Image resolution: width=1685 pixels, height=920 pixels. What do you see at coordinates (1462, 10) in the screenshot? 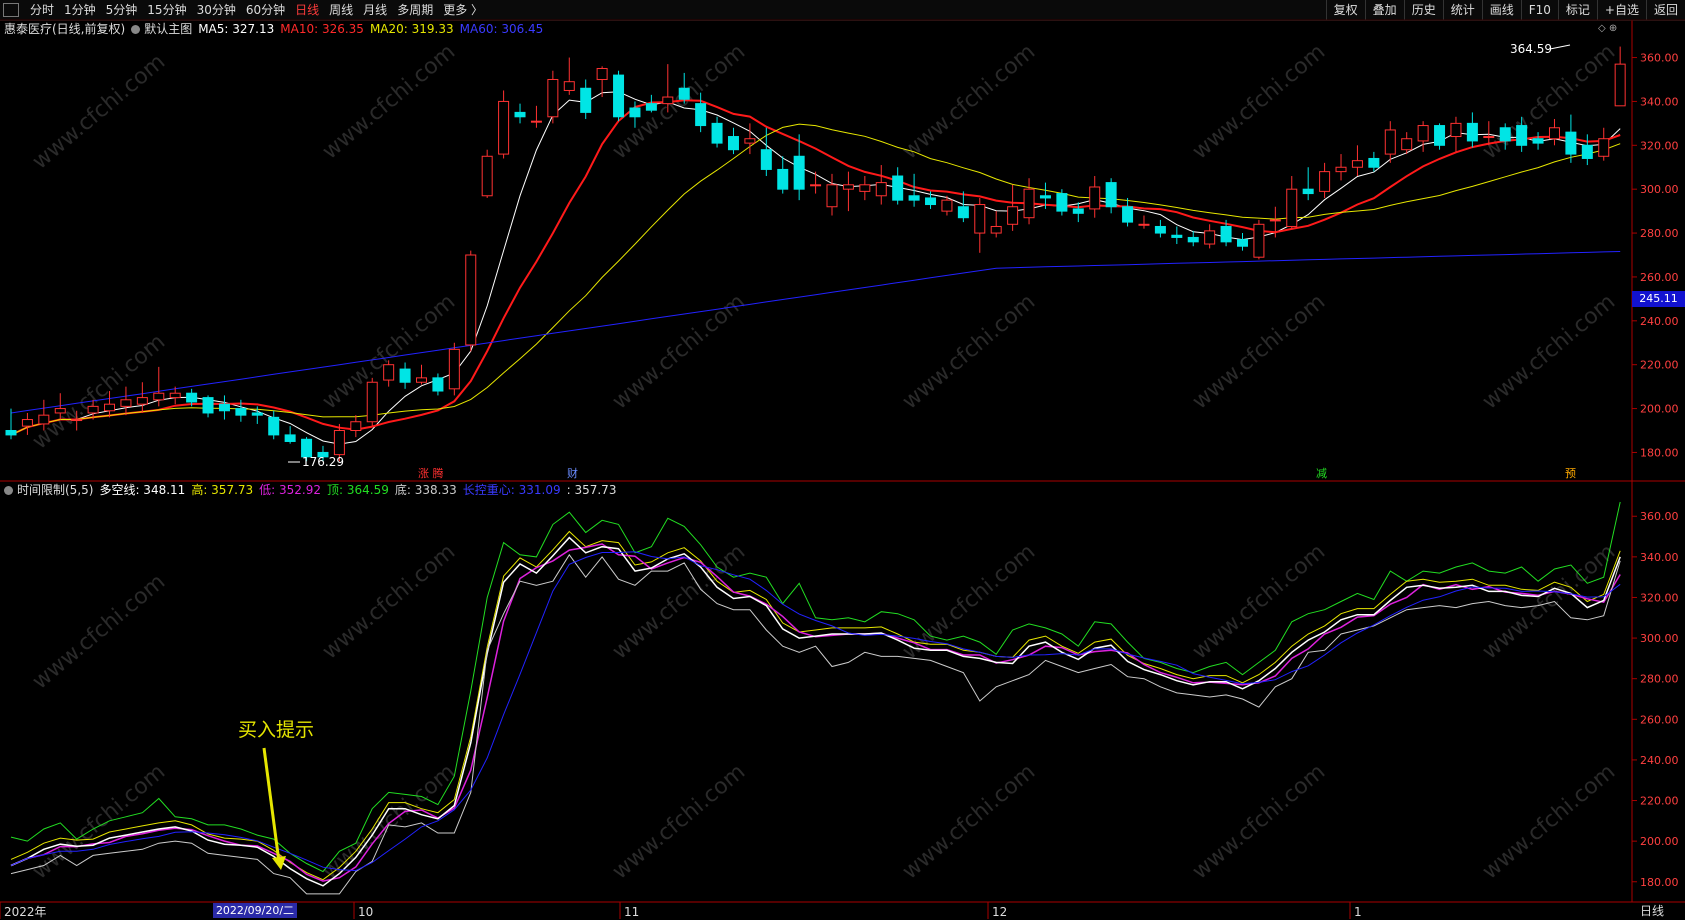
I see `toolbar-action-3: 统计` at bounding box center [1462, 10].